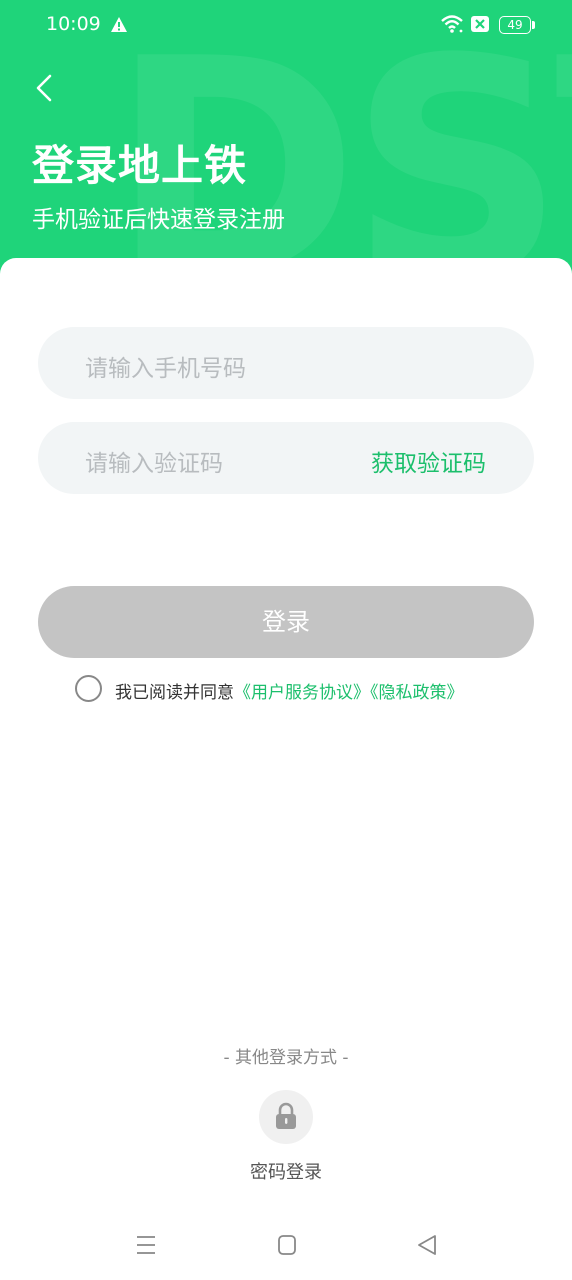 This screenshot has width=572, height=1280. I want to click on status-bar: 10:09 49, so click(286, 26).